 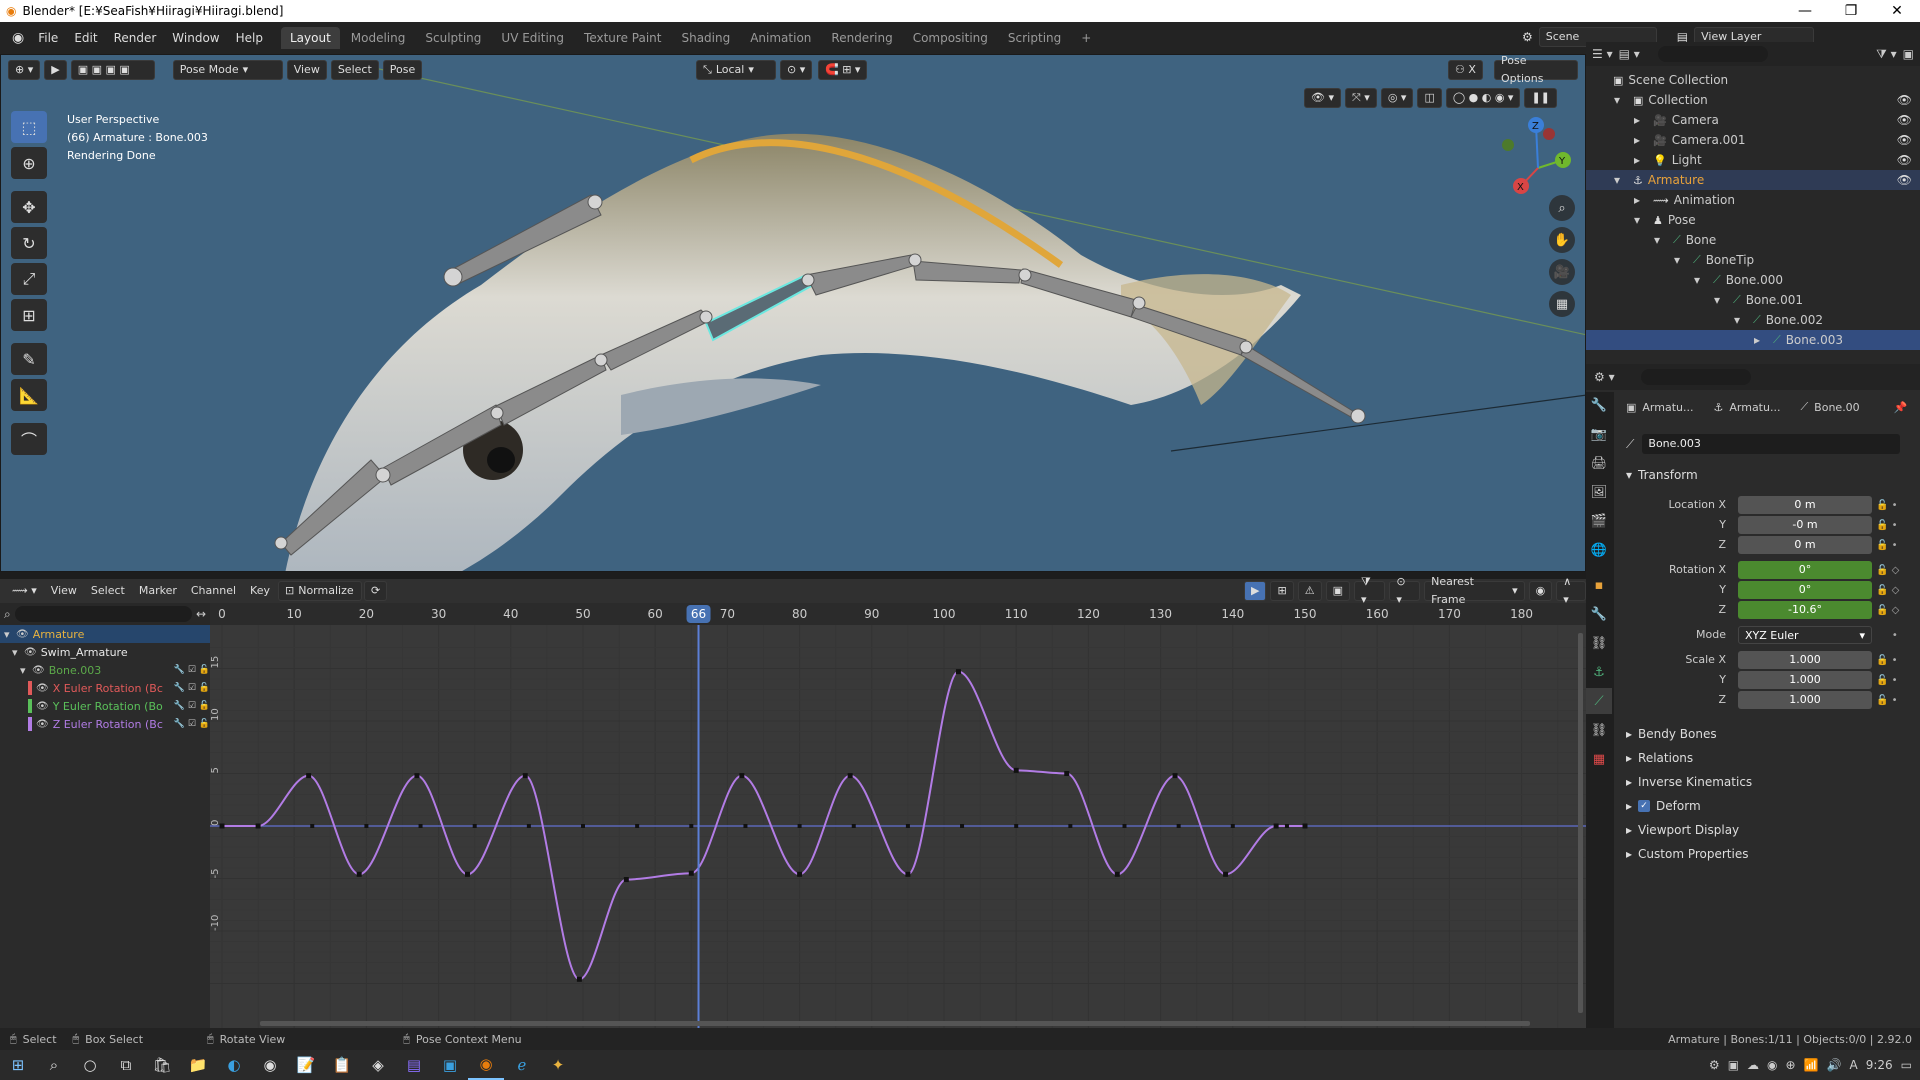 I want to click on bone-tab-icon: ⟋, so click(x=1599, y=701).